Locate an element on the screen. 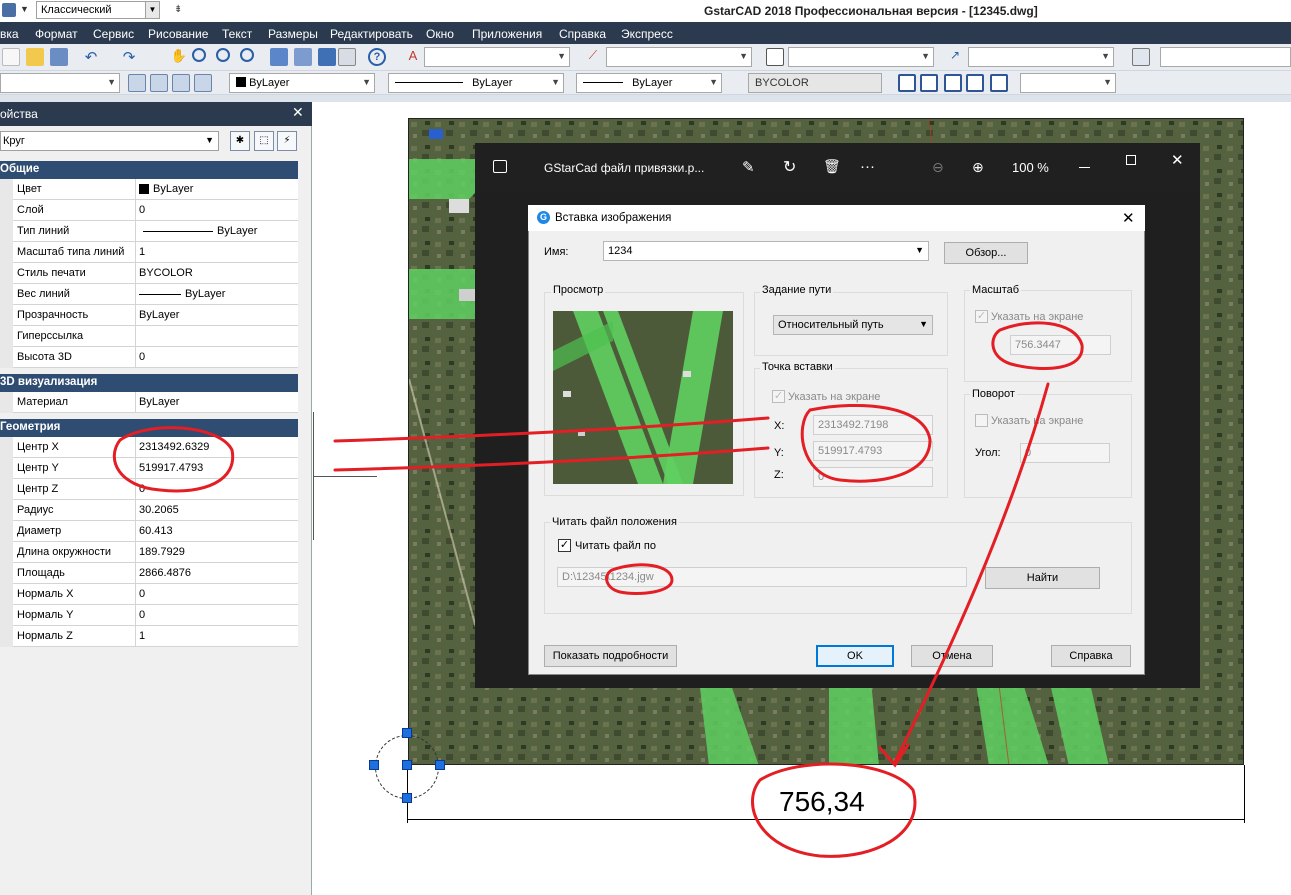  zoom-previous-icon is located at coordinates (247, 55).